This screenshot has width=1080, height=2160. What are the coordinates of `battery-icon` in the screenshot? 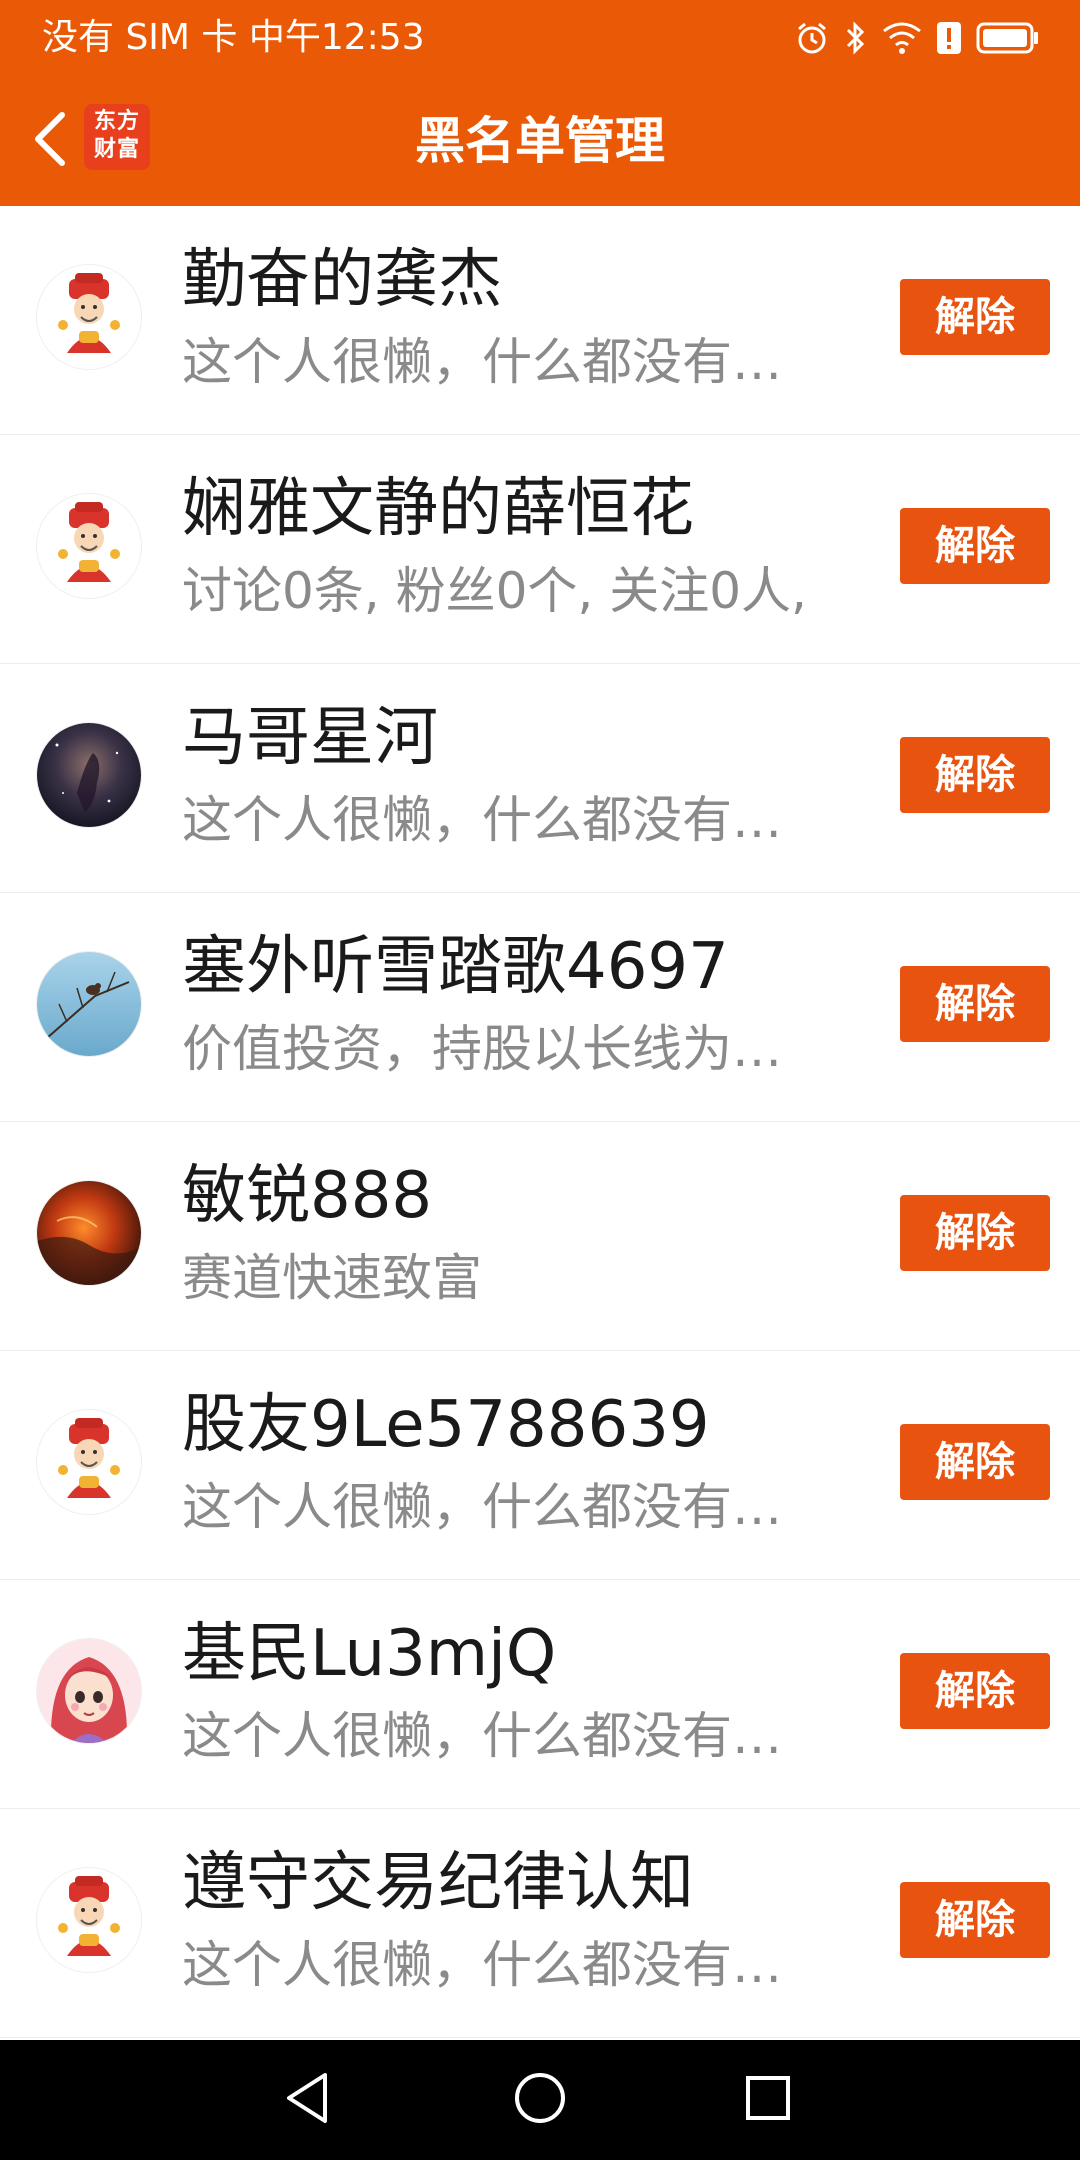 It's located at (1008, 38).